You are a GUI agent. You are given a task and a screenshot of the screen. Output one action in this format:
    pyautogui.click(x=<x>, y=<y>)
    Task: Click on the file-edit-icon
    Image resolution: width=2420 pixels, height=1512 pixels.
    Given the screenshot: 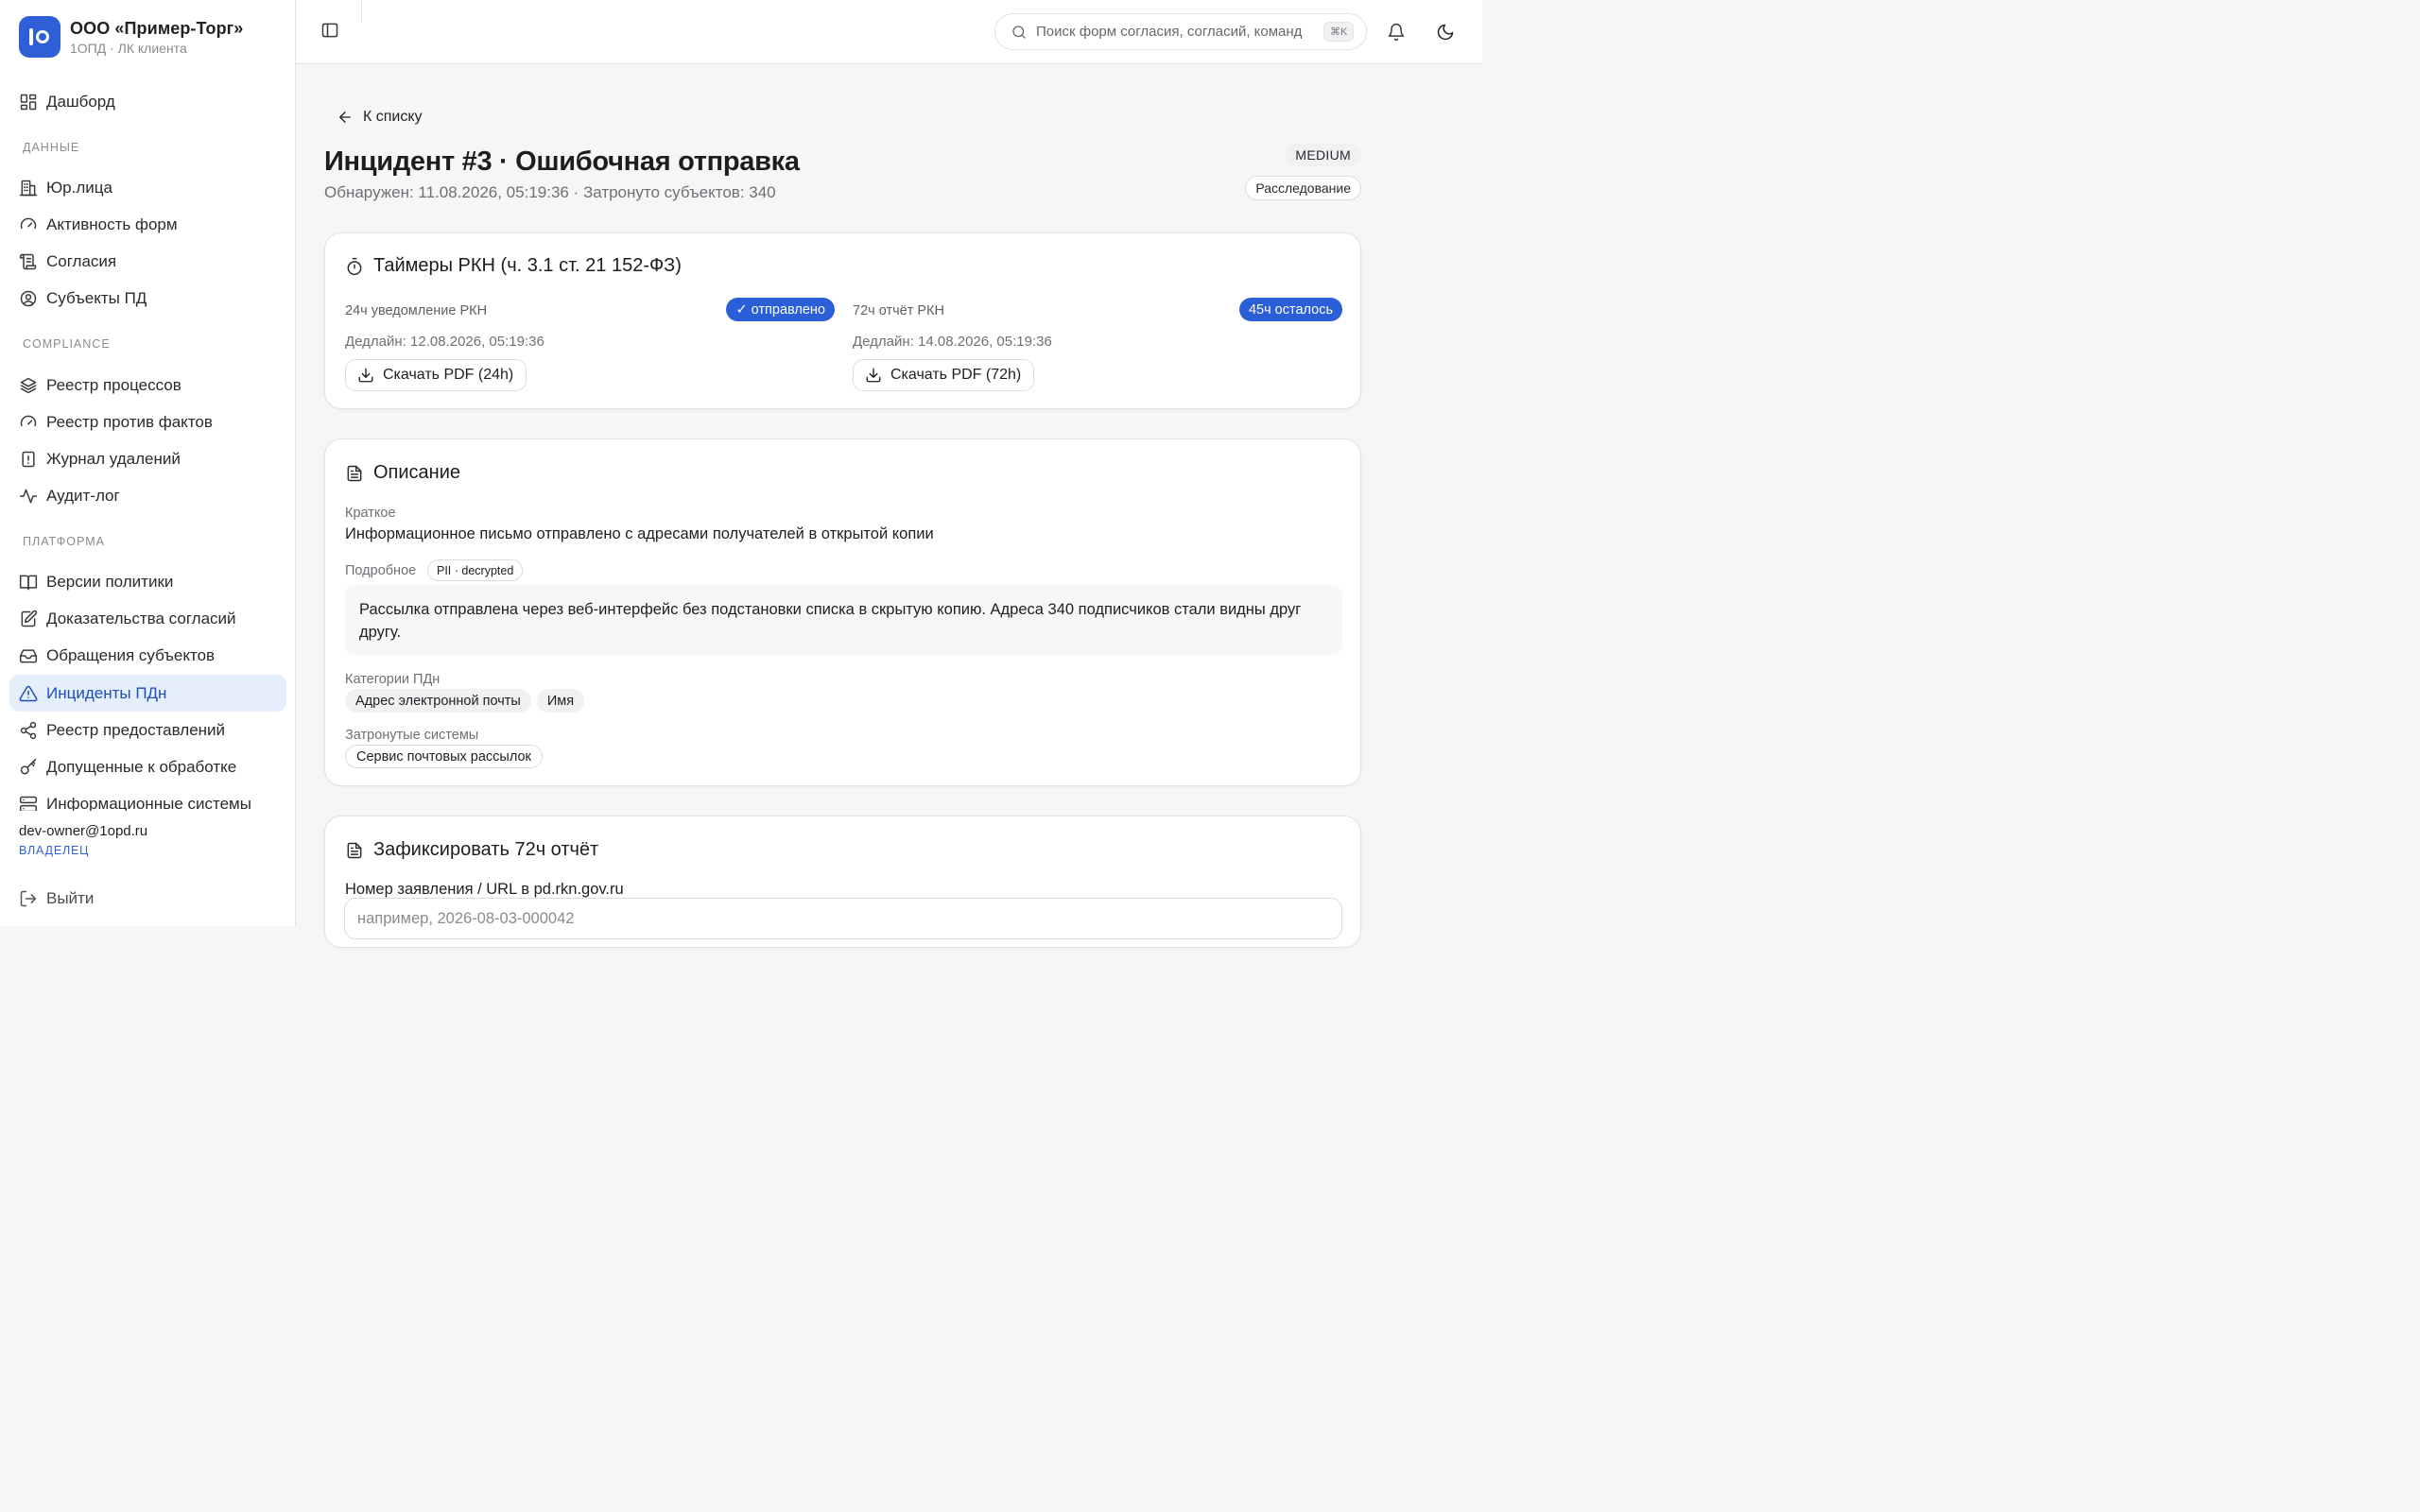 What is the action you would take?
    pyautogui.click(x=30, y=618)
    